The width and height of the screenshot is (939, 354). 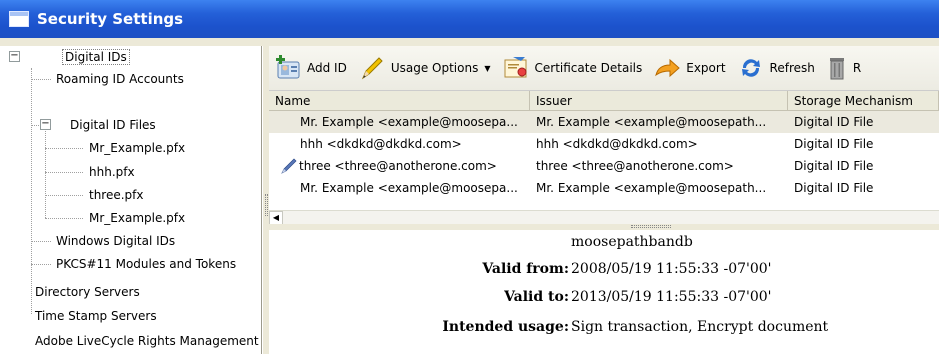 I want to click on column-header-issuer: Issuer, so click(x=659, y=101).